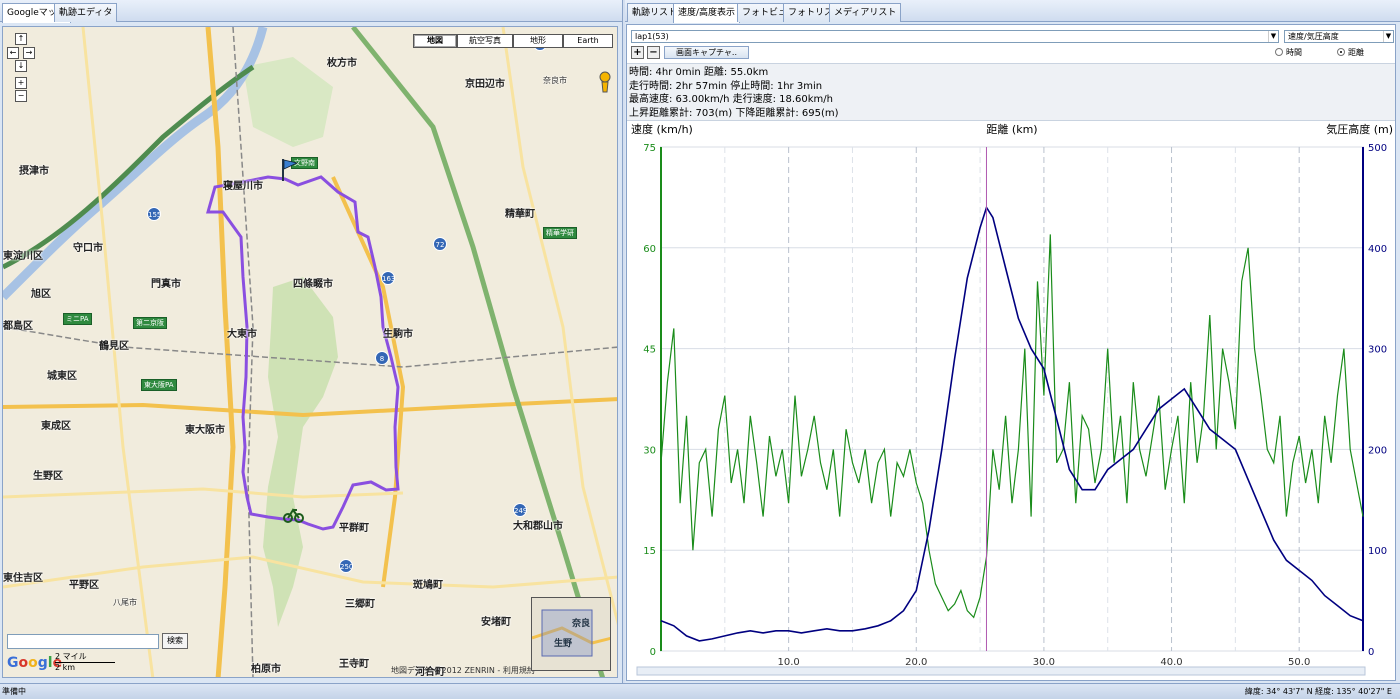 This screenshot has width=1400, height=699. I want to click on zoom-in-chart-button: +, so click(637, 52).